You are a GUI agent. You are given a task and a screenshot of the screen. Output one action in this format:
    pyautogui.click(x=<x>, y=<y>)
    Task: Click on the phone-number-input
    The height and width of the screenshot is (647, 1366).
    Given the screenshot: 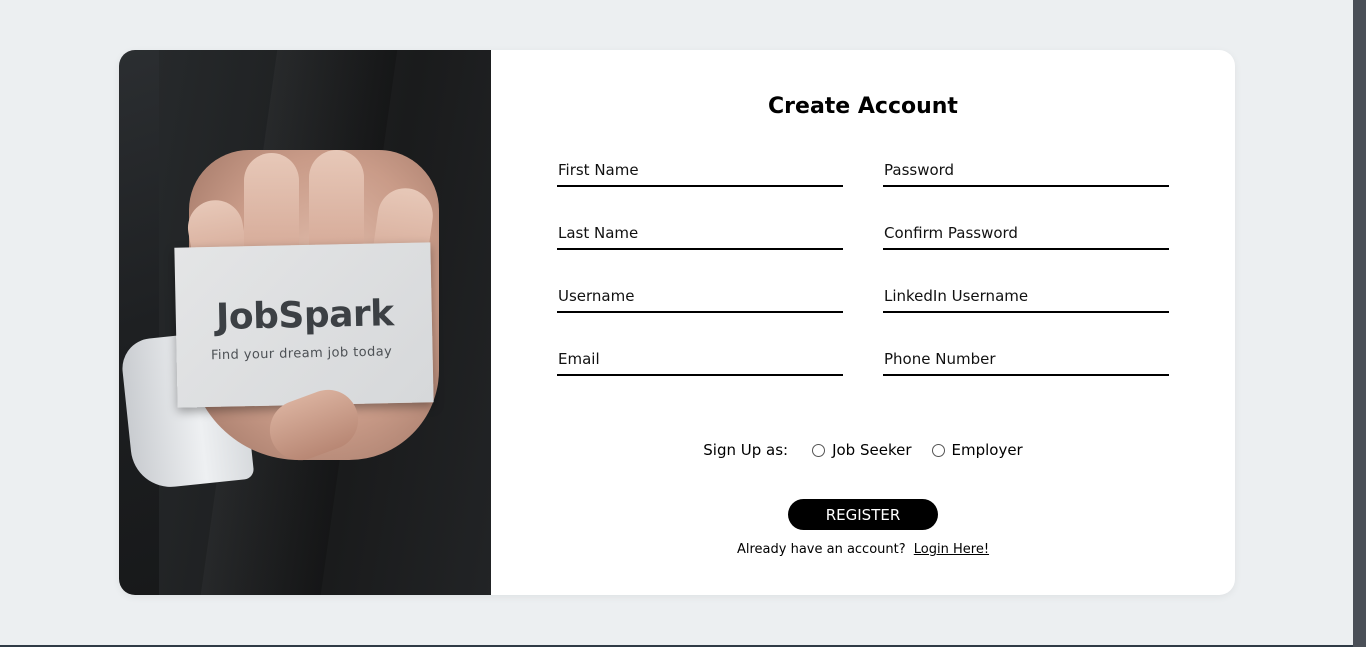 What is the action you would take?
    pyautogui.click(x=1026, y=359)
    